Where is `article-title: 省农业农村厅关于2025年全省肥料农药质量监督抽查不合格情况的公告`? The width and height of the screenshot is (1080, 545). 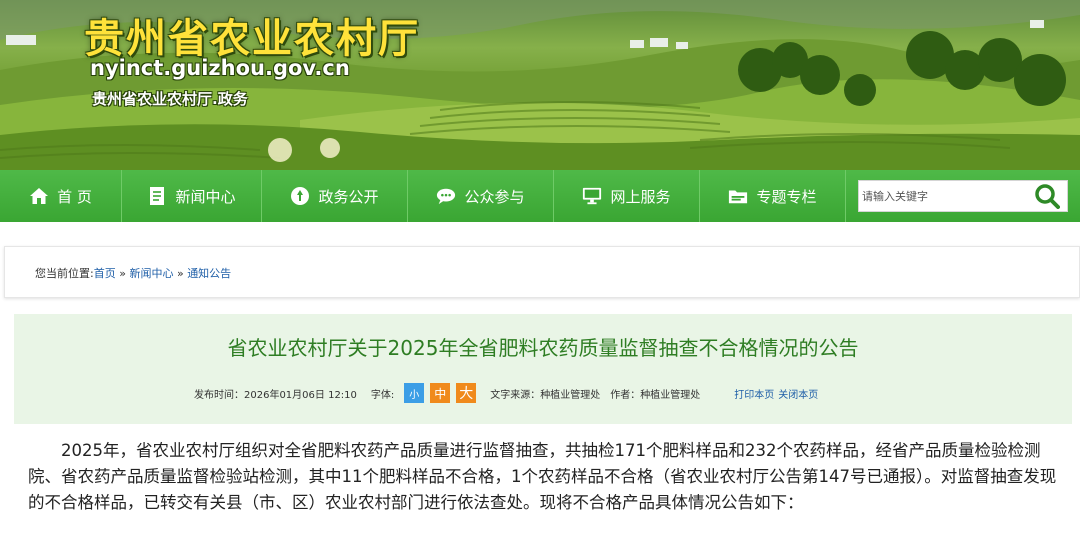 article-title: 省农业农村厅关于2025年全省肥料农药质量监督抽查不合格情况的公告 is located at coordinates (543, 348).